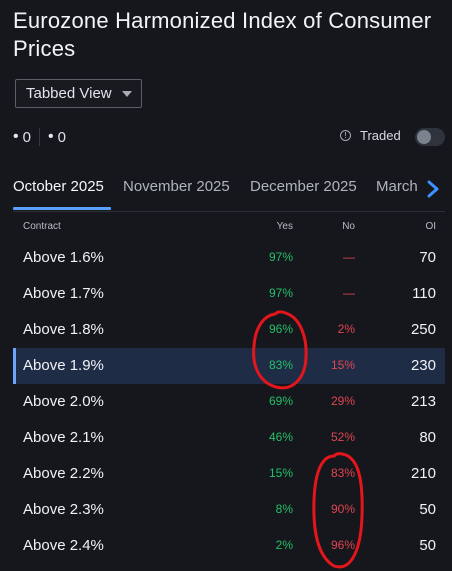 This screenshot has width=452, height=571. What do you see at coordinates (380, 135) in the screenshot?
I see `traded-label: Traded` at bounding box center [380, 135].